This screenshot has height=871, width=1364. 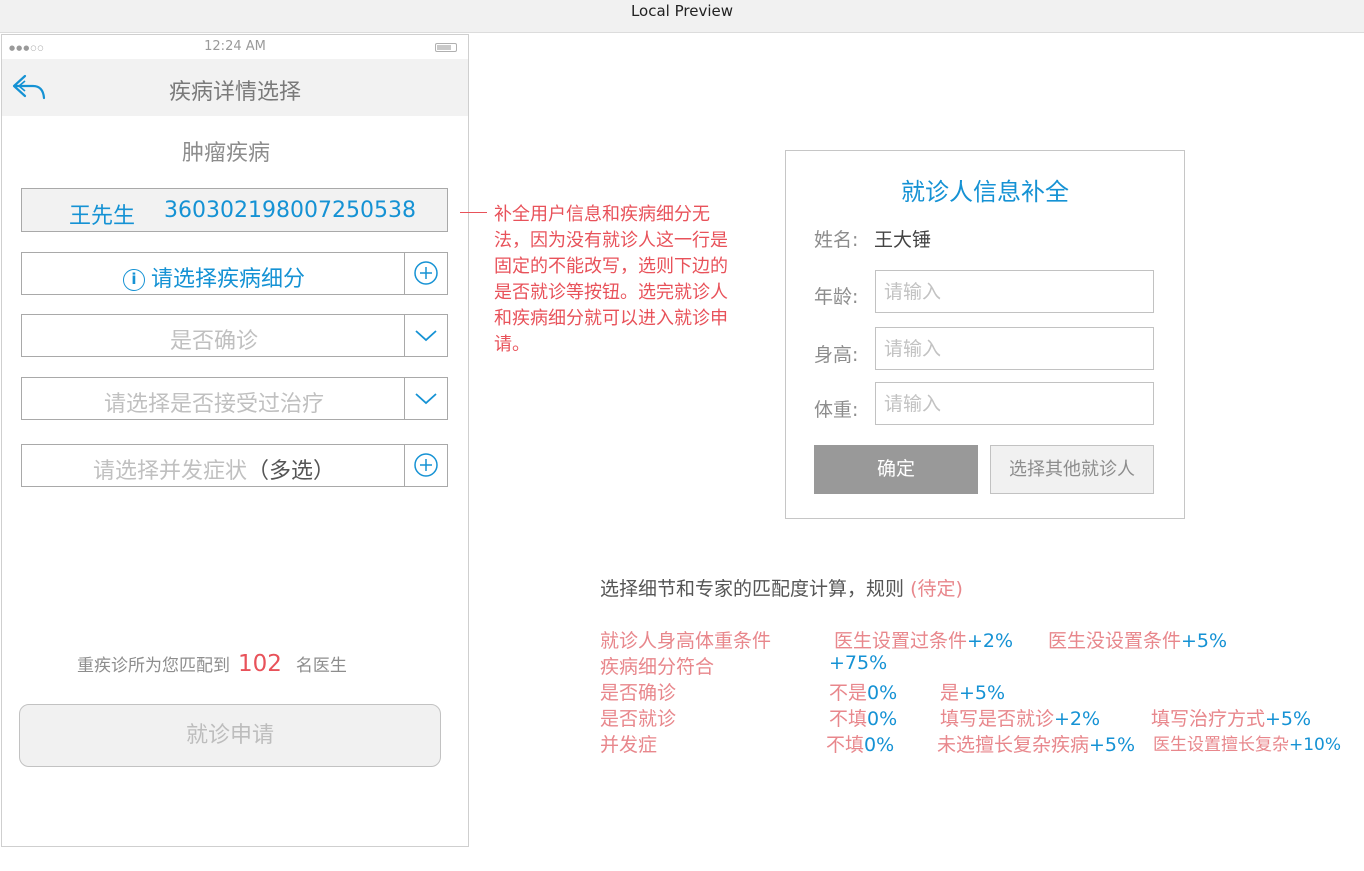 I want to click on age-input, so click(x=1014, y=291).